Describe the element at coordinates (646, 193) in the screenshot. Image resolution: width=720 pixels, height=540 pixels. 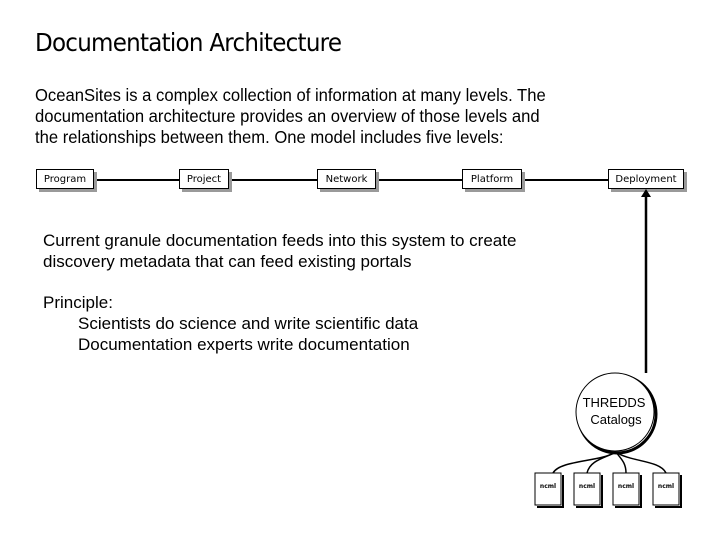
I see `arrow-head-icon` at that location.